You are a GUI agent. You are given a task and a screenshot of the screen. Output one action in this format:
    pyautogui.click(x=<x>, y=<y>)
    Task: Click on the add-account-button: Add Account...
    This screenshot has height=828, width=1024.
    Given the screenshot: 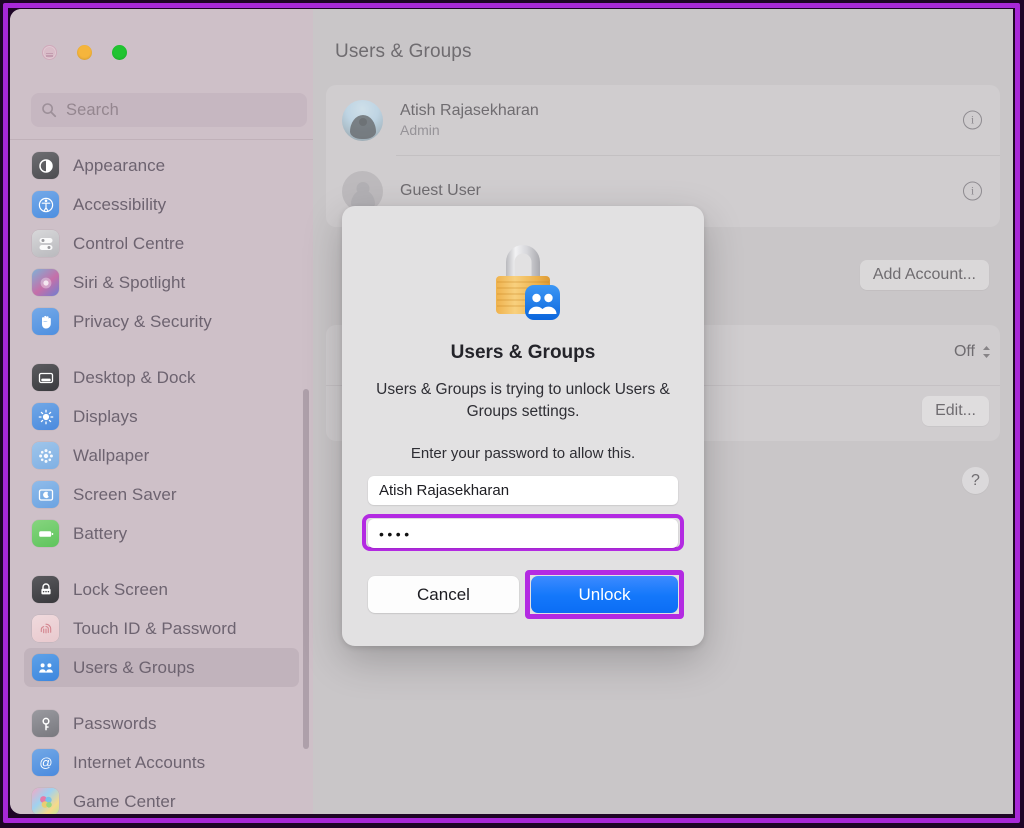 What is the action you would take?
    pyautogui.click(x=924, y=275)
    